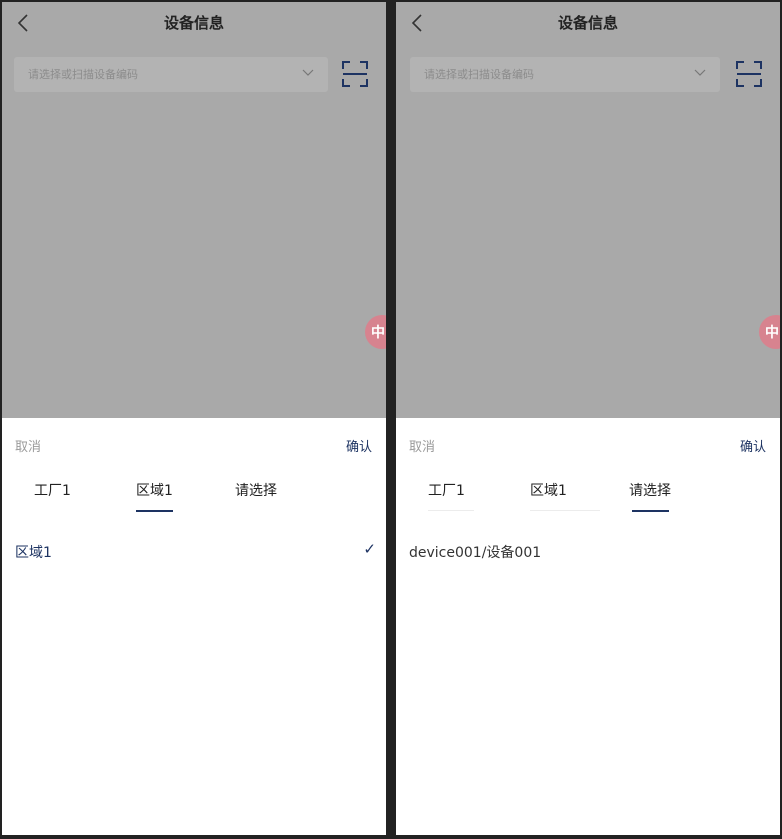 This screenshot has width=782, height=839. What do you see at coordinates (475, 552) in the screenshot?
I see `option-item: device001/设备001` at bounding box center [475, 552].